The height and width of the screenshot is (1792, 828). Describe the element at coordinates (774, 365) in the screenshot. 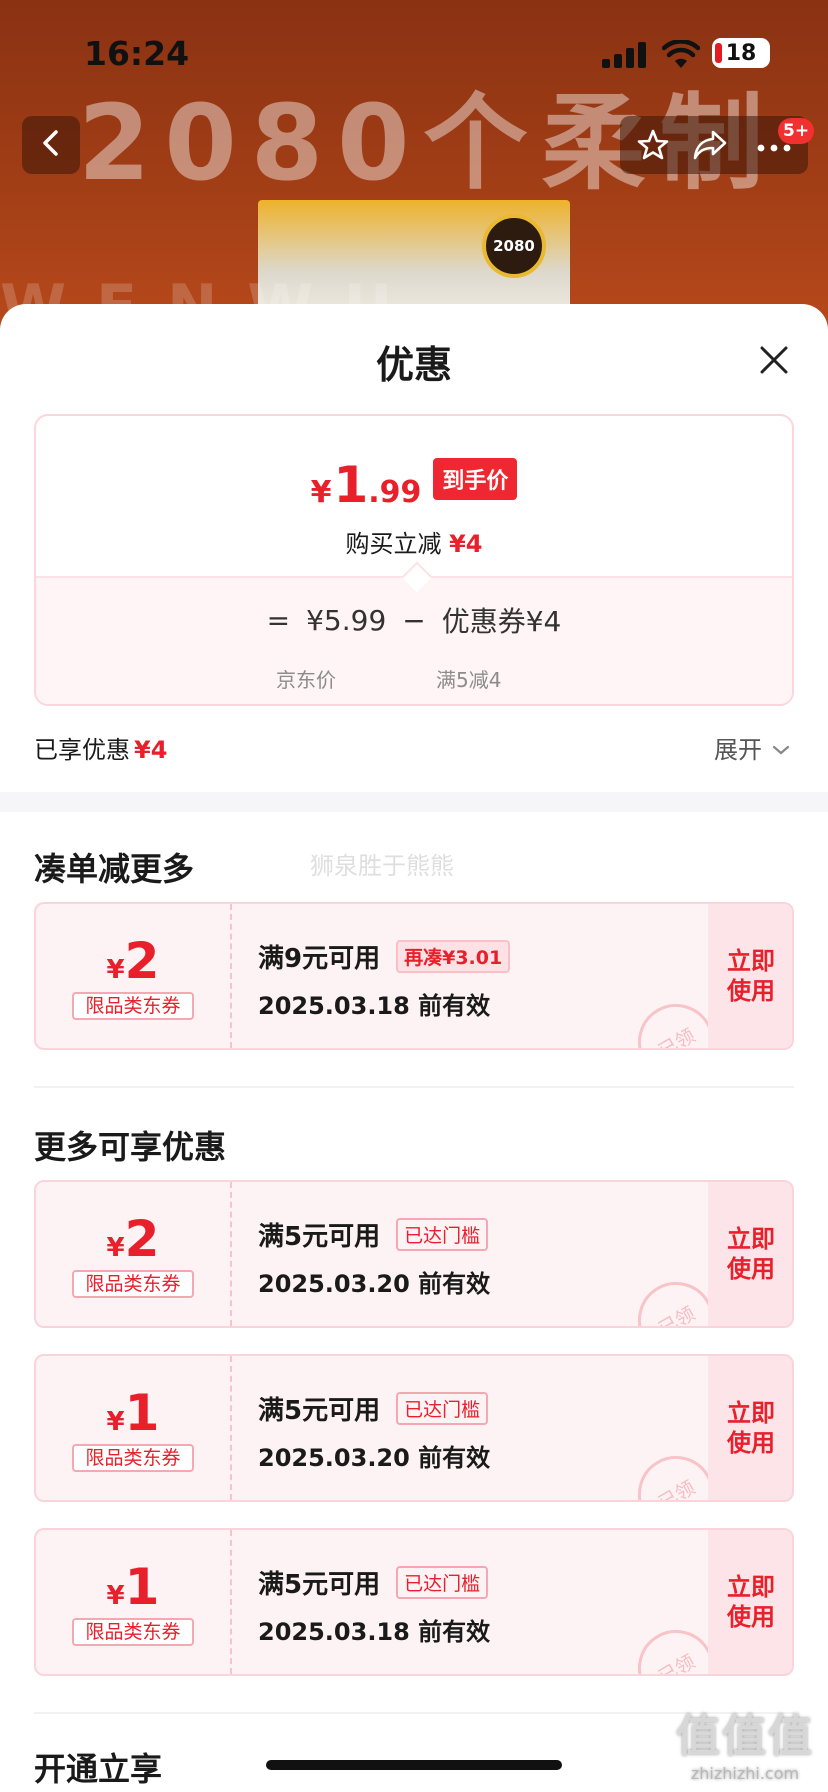

I see `close-icon` at that location.